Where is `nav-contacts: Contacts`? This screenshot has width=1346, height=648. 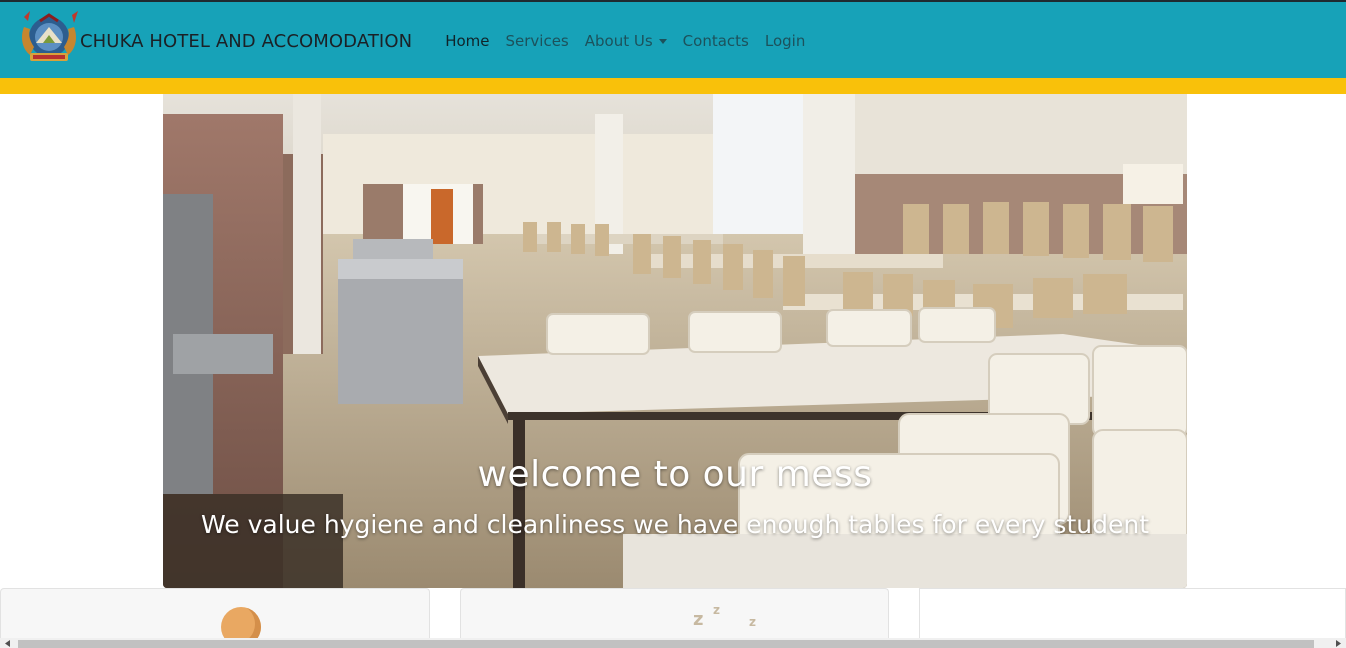
nav-contacts: Contacts is located at coordinates (716, 41).